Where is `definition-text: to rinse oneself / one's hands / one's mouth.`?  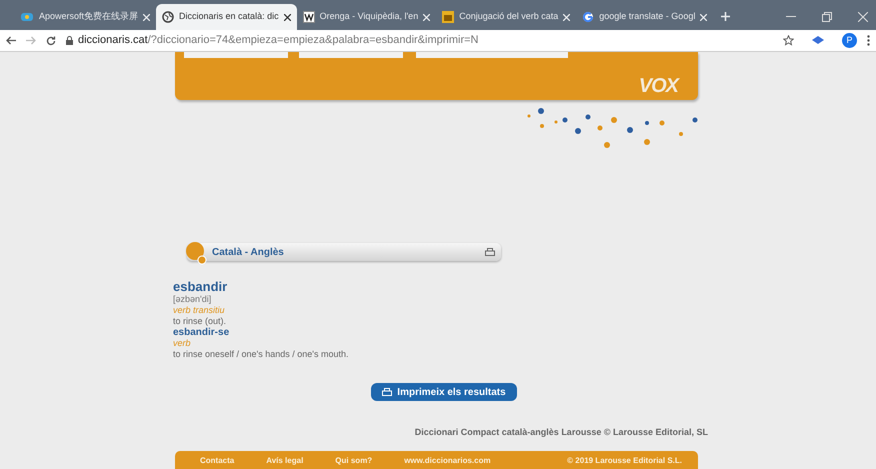 definition-text: to rinse oneself / one's hands / one's mouth. is located at coordinates (261, 354).